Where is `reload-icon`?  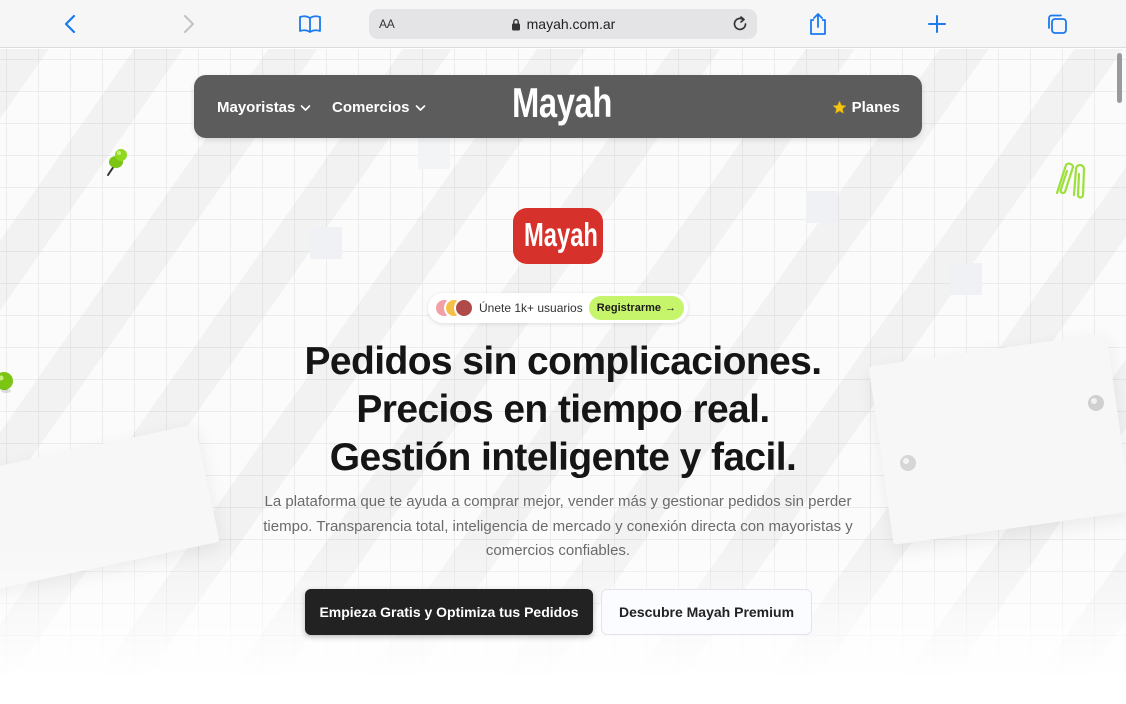 reload-icon is located at coordinates (740, 23).